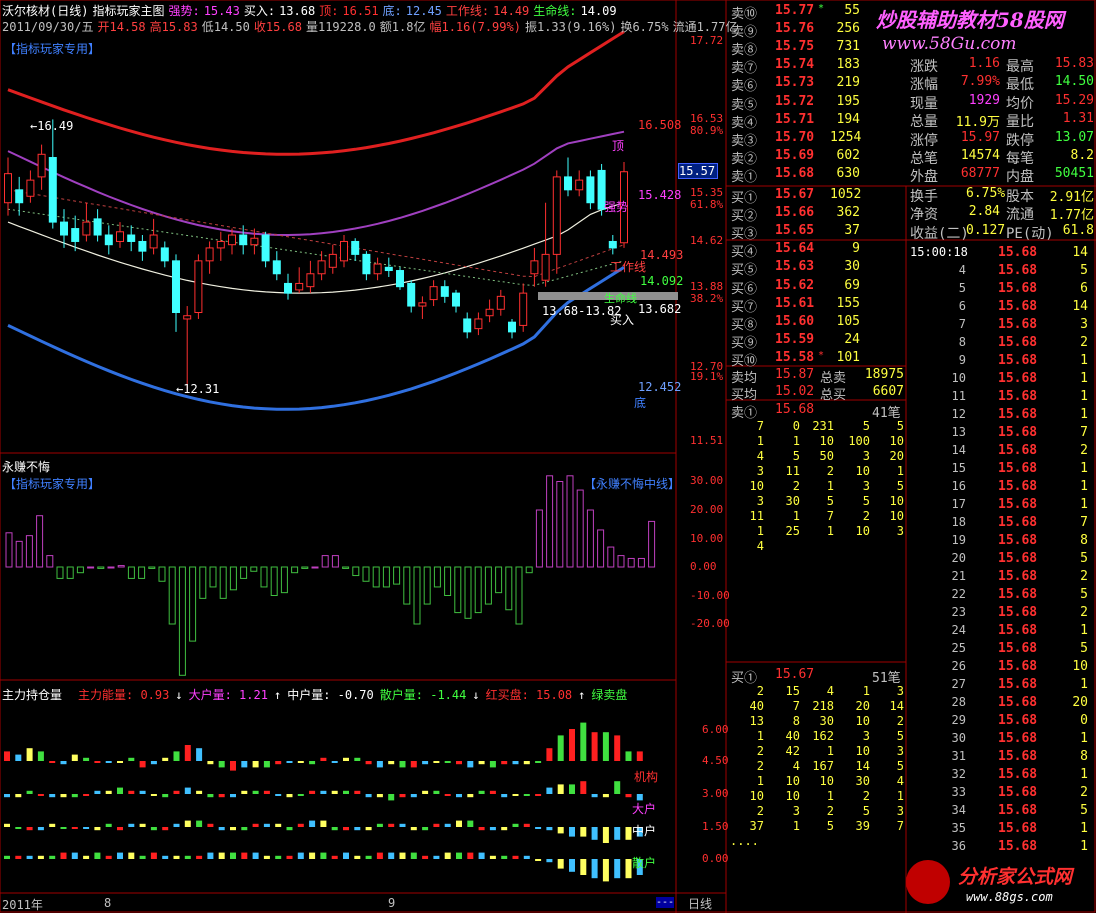 This screenshot has width=1096, height=913. Describe the element at coordinates (958, 720) in the screenshot. I see `tick-time: 29` at that location.